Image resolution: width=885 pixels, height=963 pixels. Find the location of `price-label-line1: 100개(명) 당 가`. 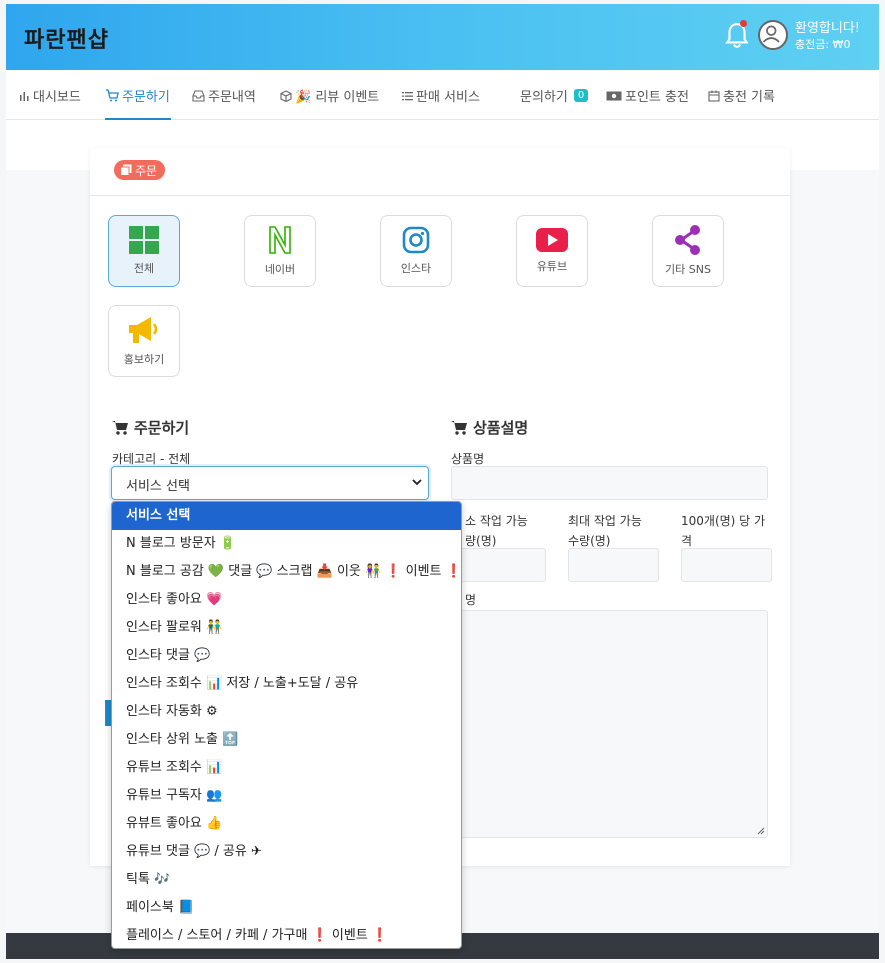

price-label-line1: 100개(명) 당 가 is located at coordinates (723, 521).